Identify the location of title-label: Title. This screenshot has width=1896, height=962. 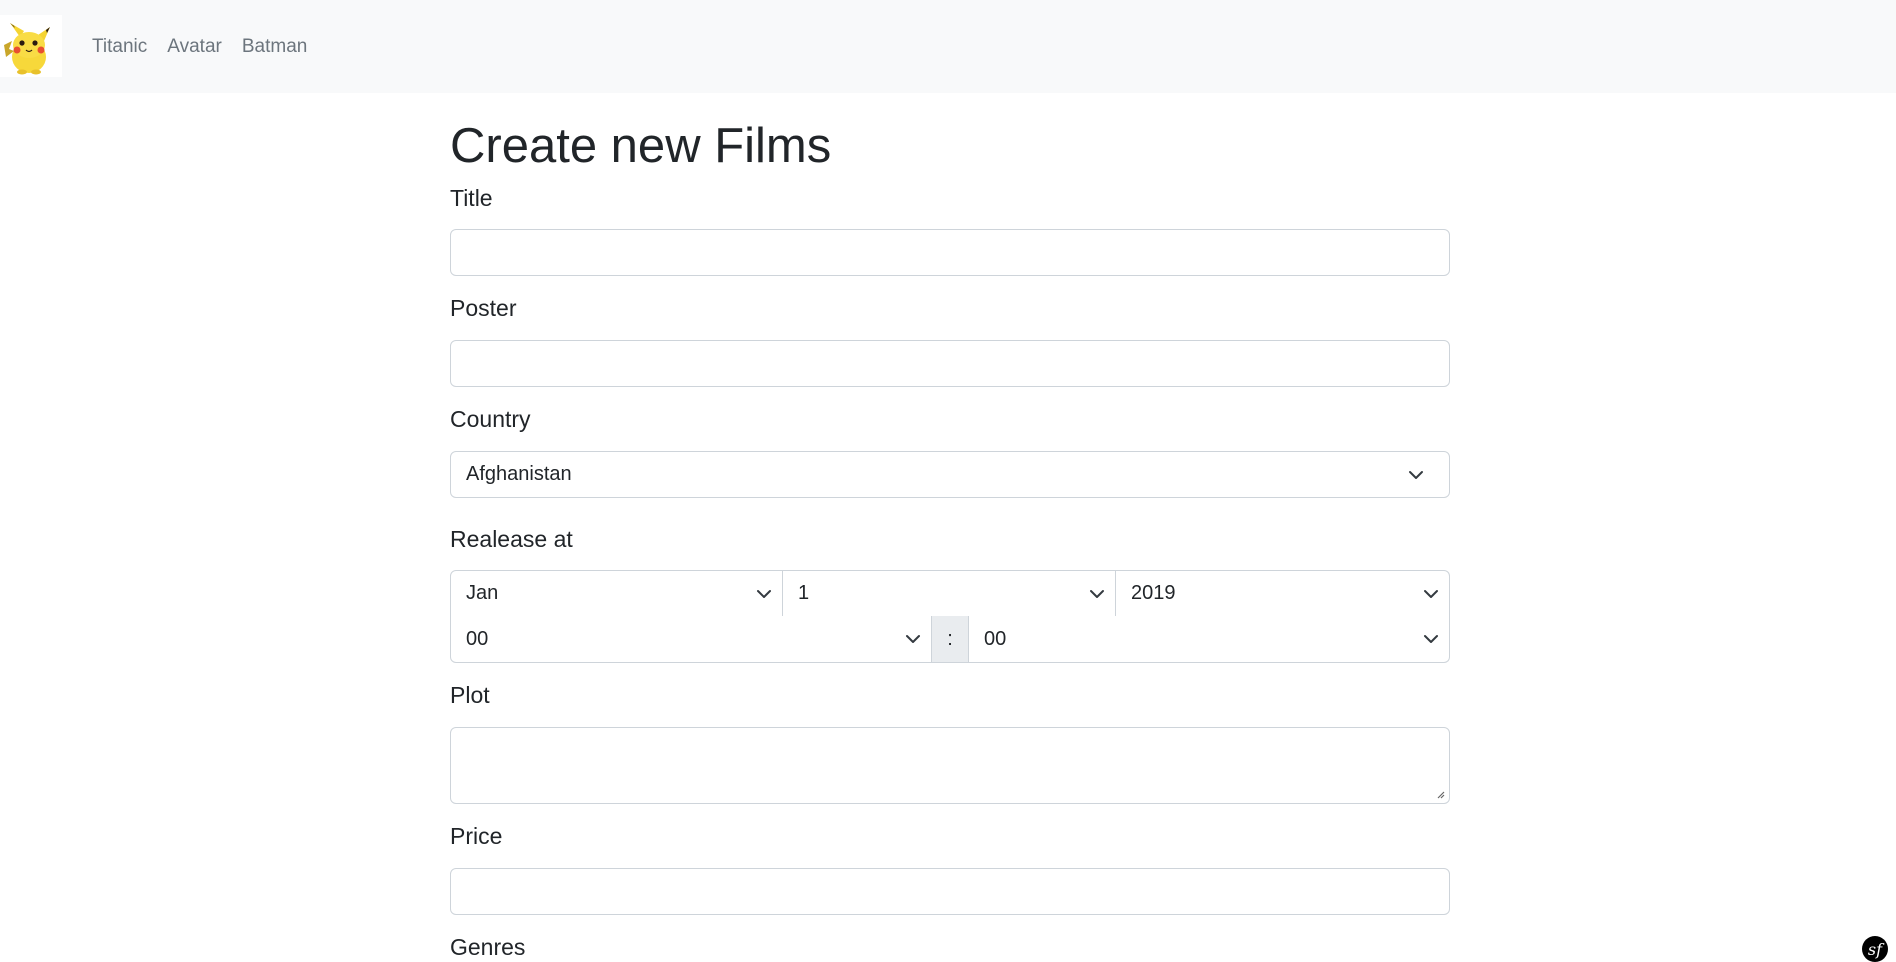
(471, 198).